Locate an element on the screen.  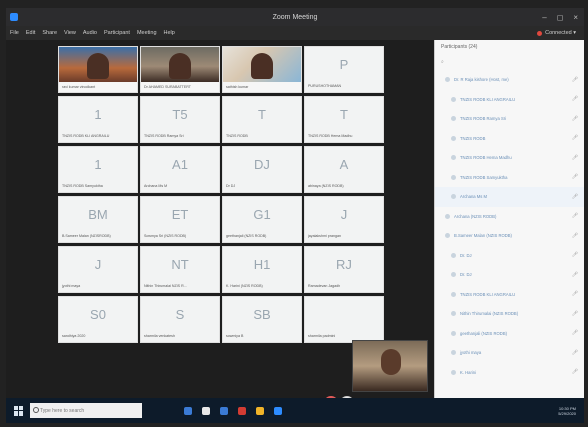
windows-taskbar: Type here to search 10:30 PM 5/29/2020 is located at coordinates (295, 410).